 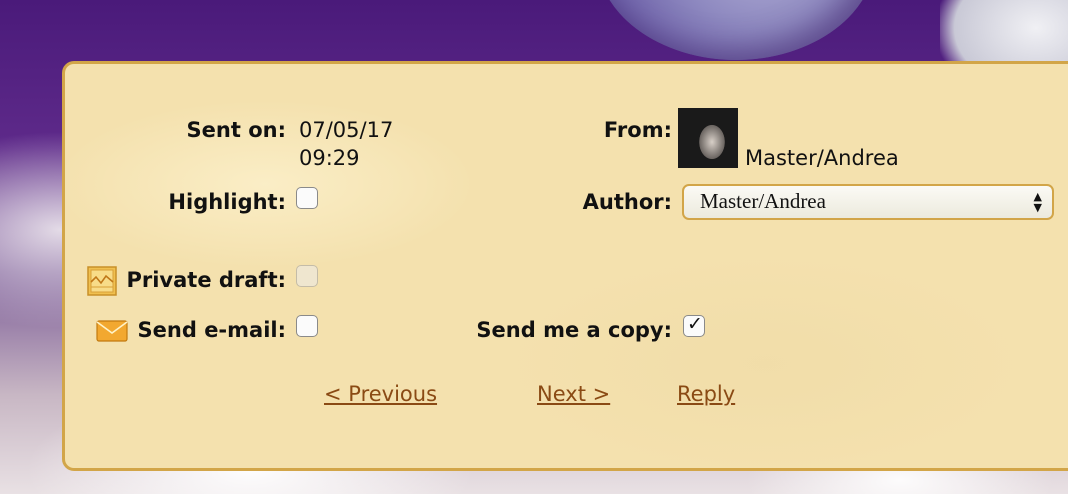 What do you see at coordinates (706, 394) in the screenshot?
I see `reply-link: Reply` at bounding box center [706, 394].